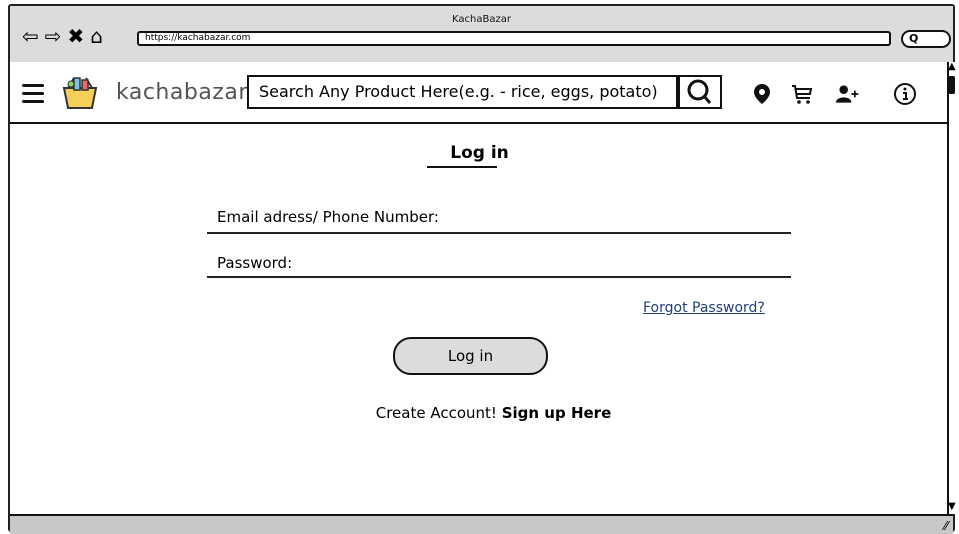  I want to click on search-icon, so click(699, 91).